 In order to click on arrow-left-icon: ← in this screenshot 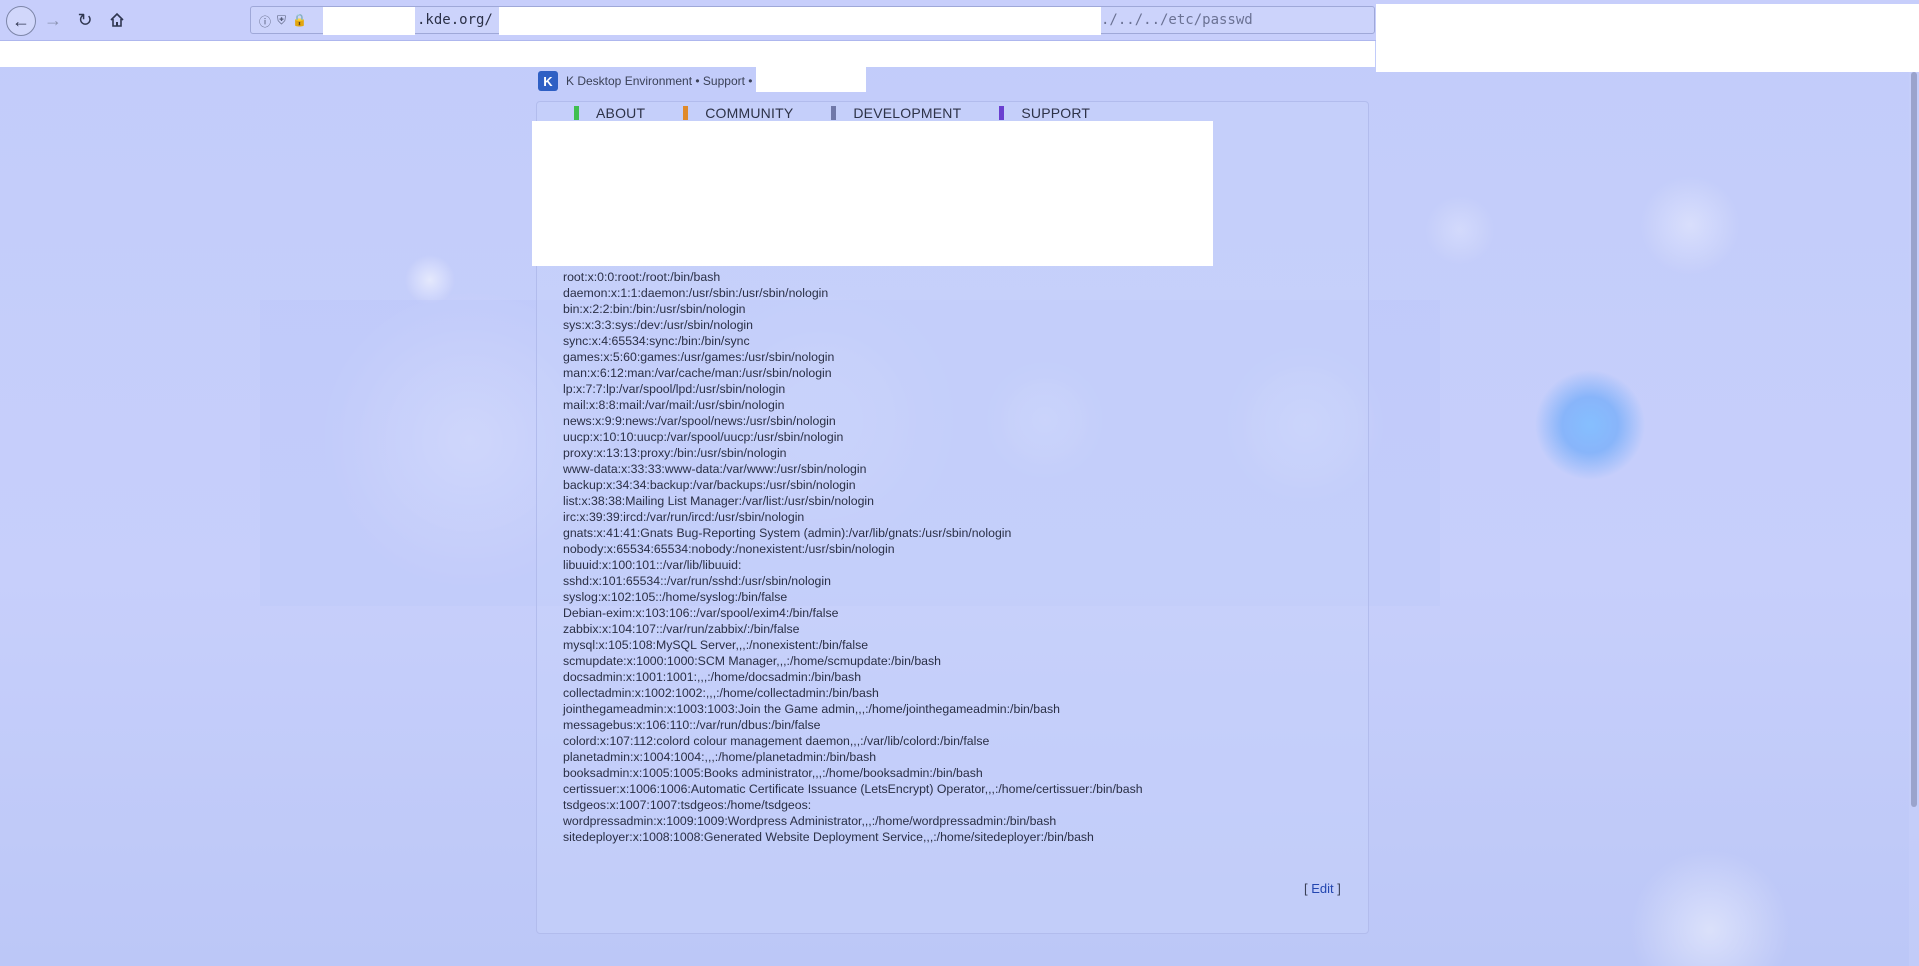, I will do `click(21, 20)`.